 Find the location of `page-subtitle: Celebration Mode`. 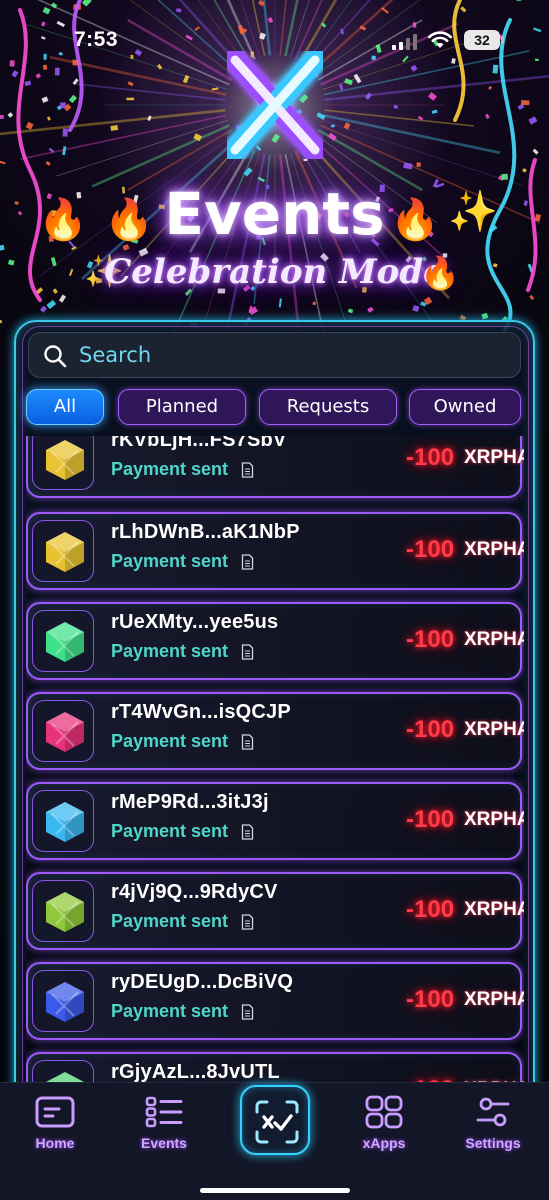

page-subtitle: Celebration Mode is located at coordinates (274, 272).